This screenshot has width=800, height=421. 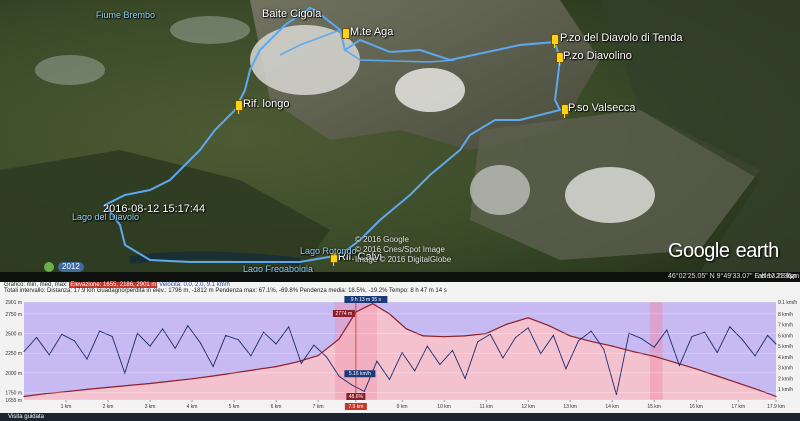 What do you see at coordinates (785, 347) in the screenshot?
I see `y-right-tick-label: 5 km/h` at bounding box center [785, 347].